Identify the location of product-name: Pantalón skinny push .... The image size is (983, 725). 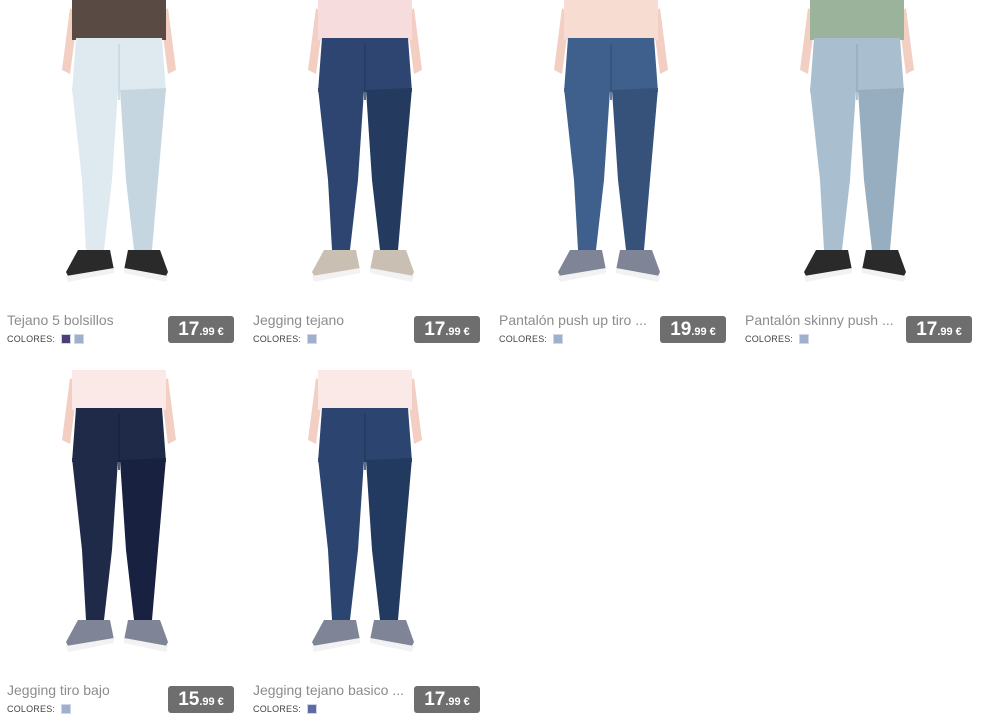
(829, 320).